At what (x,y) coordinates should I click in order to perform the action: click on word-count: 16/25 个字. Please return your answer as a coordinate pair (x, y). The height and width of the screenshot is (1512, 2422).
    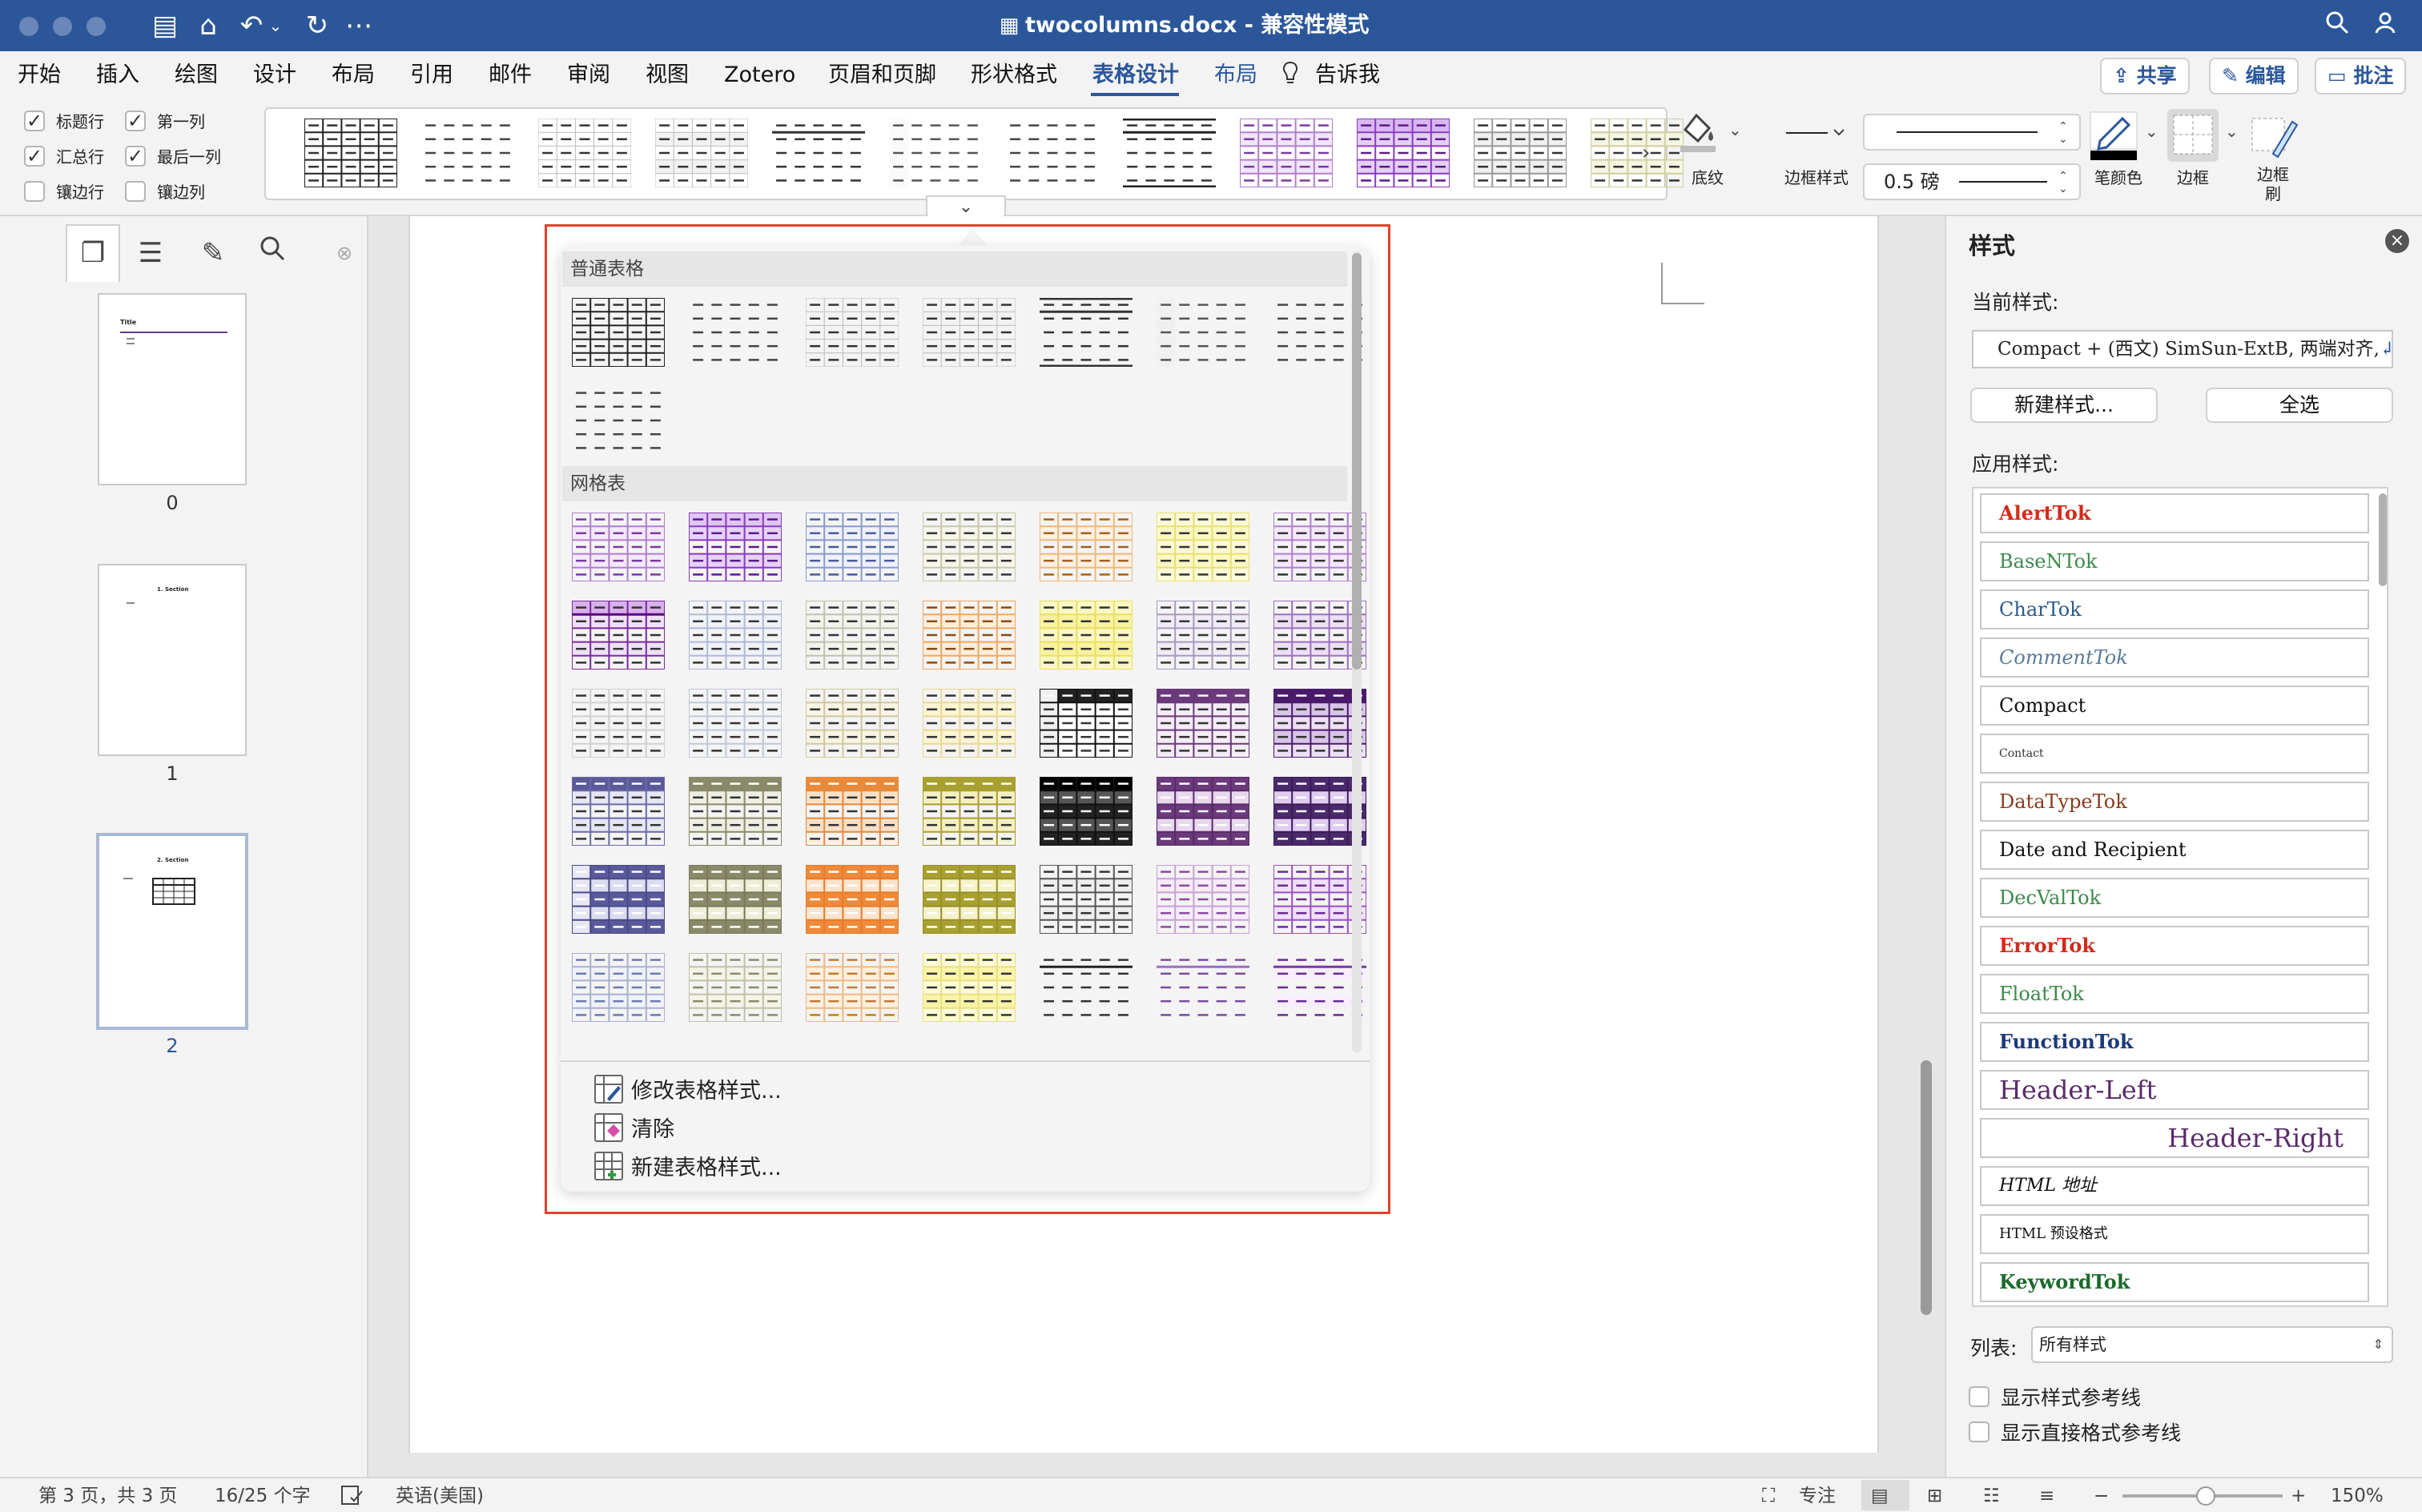
    Looking at the image, I should click on (263, 1496).